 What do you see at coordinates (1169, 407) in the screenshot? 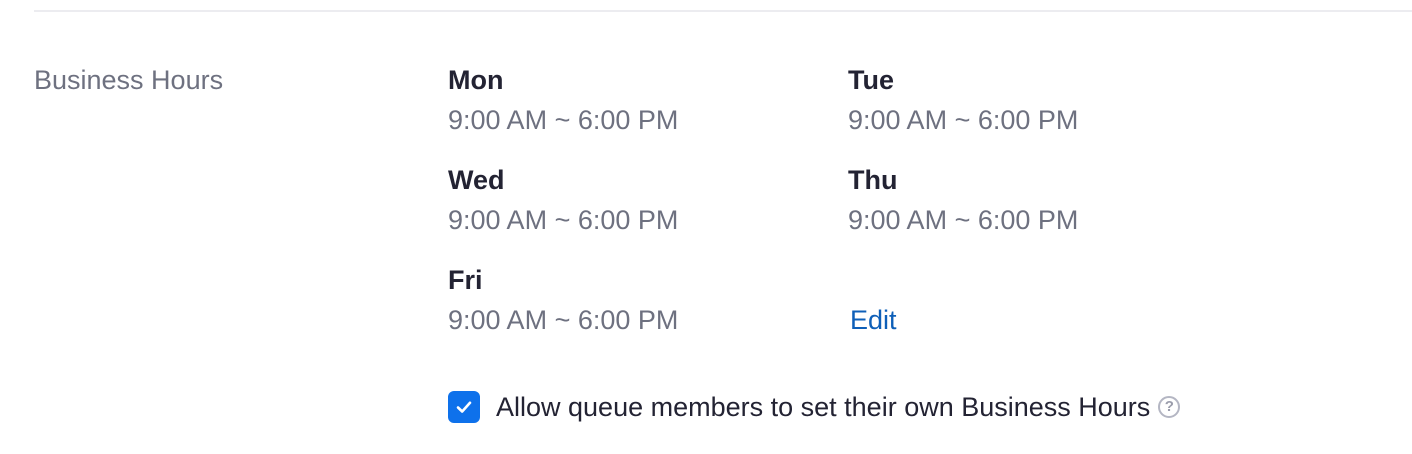
I see `question-mark-icon: ?` at bounding box center [1169, 407].